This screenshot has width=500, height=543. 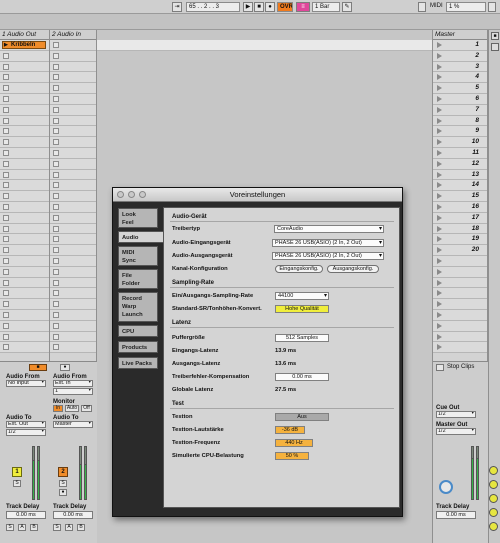 I want to click on midi-map-label: MIDI, so click(x=436, y=7).